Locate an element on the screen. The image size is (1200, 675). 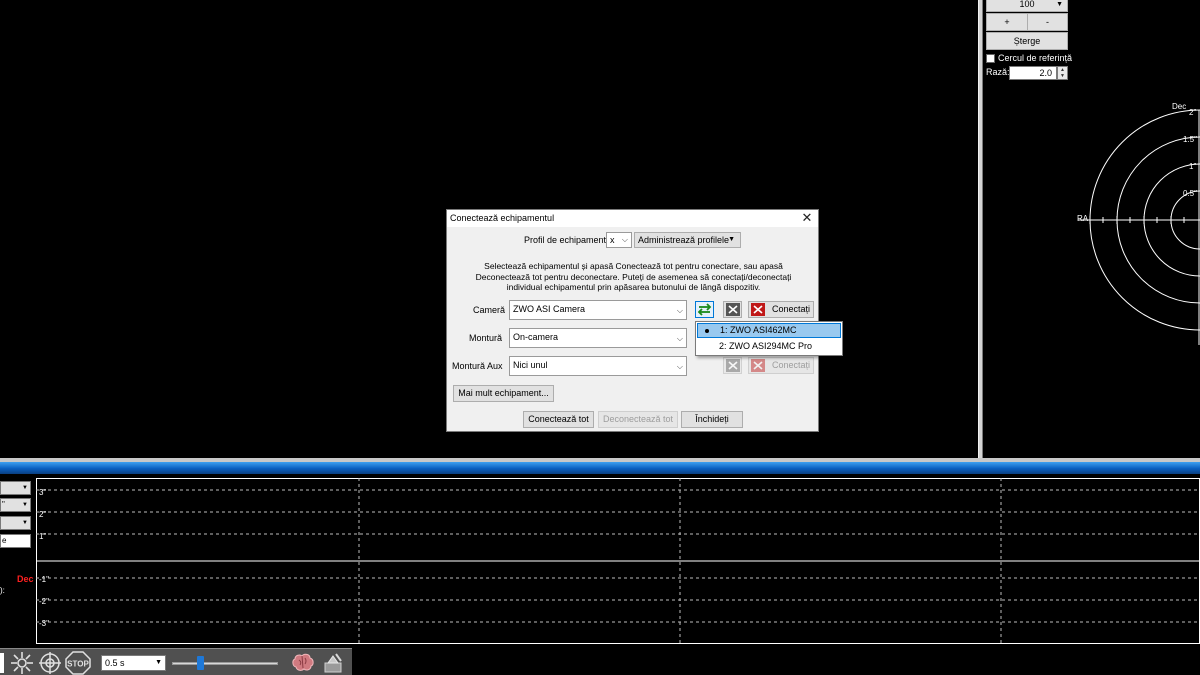
connect-icon is located at coordinates (2, 663).